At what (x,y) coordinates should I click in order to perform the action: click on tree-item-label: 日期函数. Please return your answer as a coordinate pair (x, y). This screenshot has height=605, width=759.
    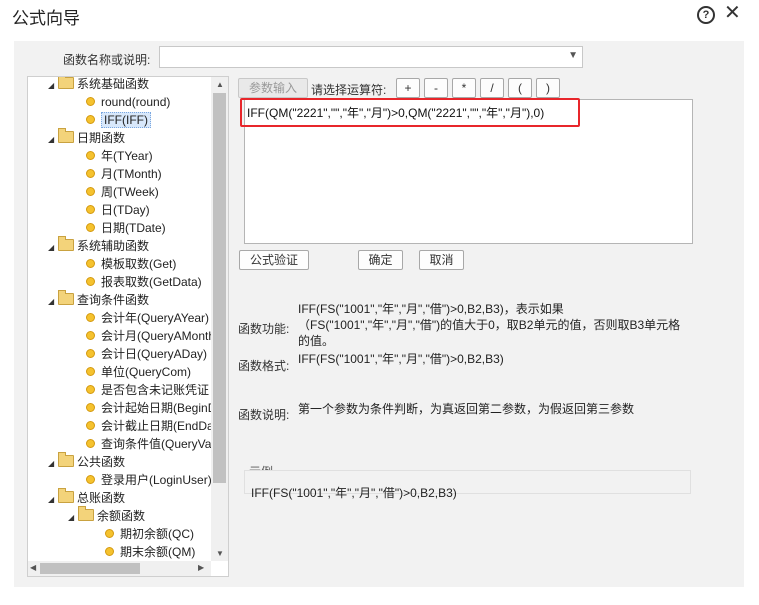
    Looking at the image, I should click on (101, 138).